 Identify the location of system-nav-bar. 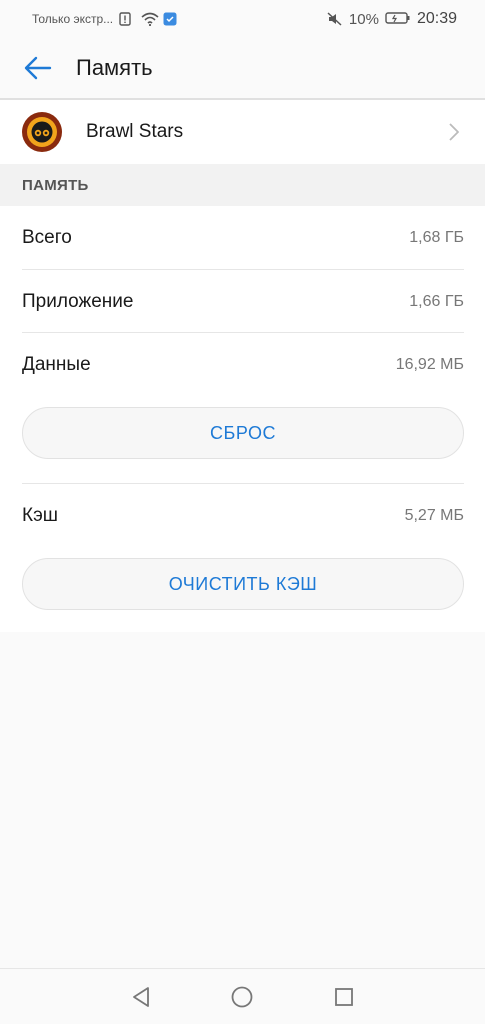
(242, 996).